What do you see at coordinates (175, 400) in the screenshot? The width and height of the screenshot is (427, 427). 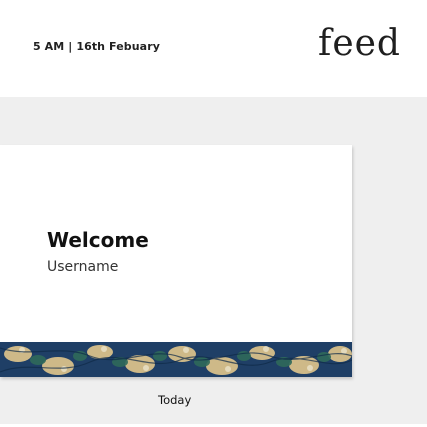 I see `section-label-today: Today` at bounding box center [175, 400].